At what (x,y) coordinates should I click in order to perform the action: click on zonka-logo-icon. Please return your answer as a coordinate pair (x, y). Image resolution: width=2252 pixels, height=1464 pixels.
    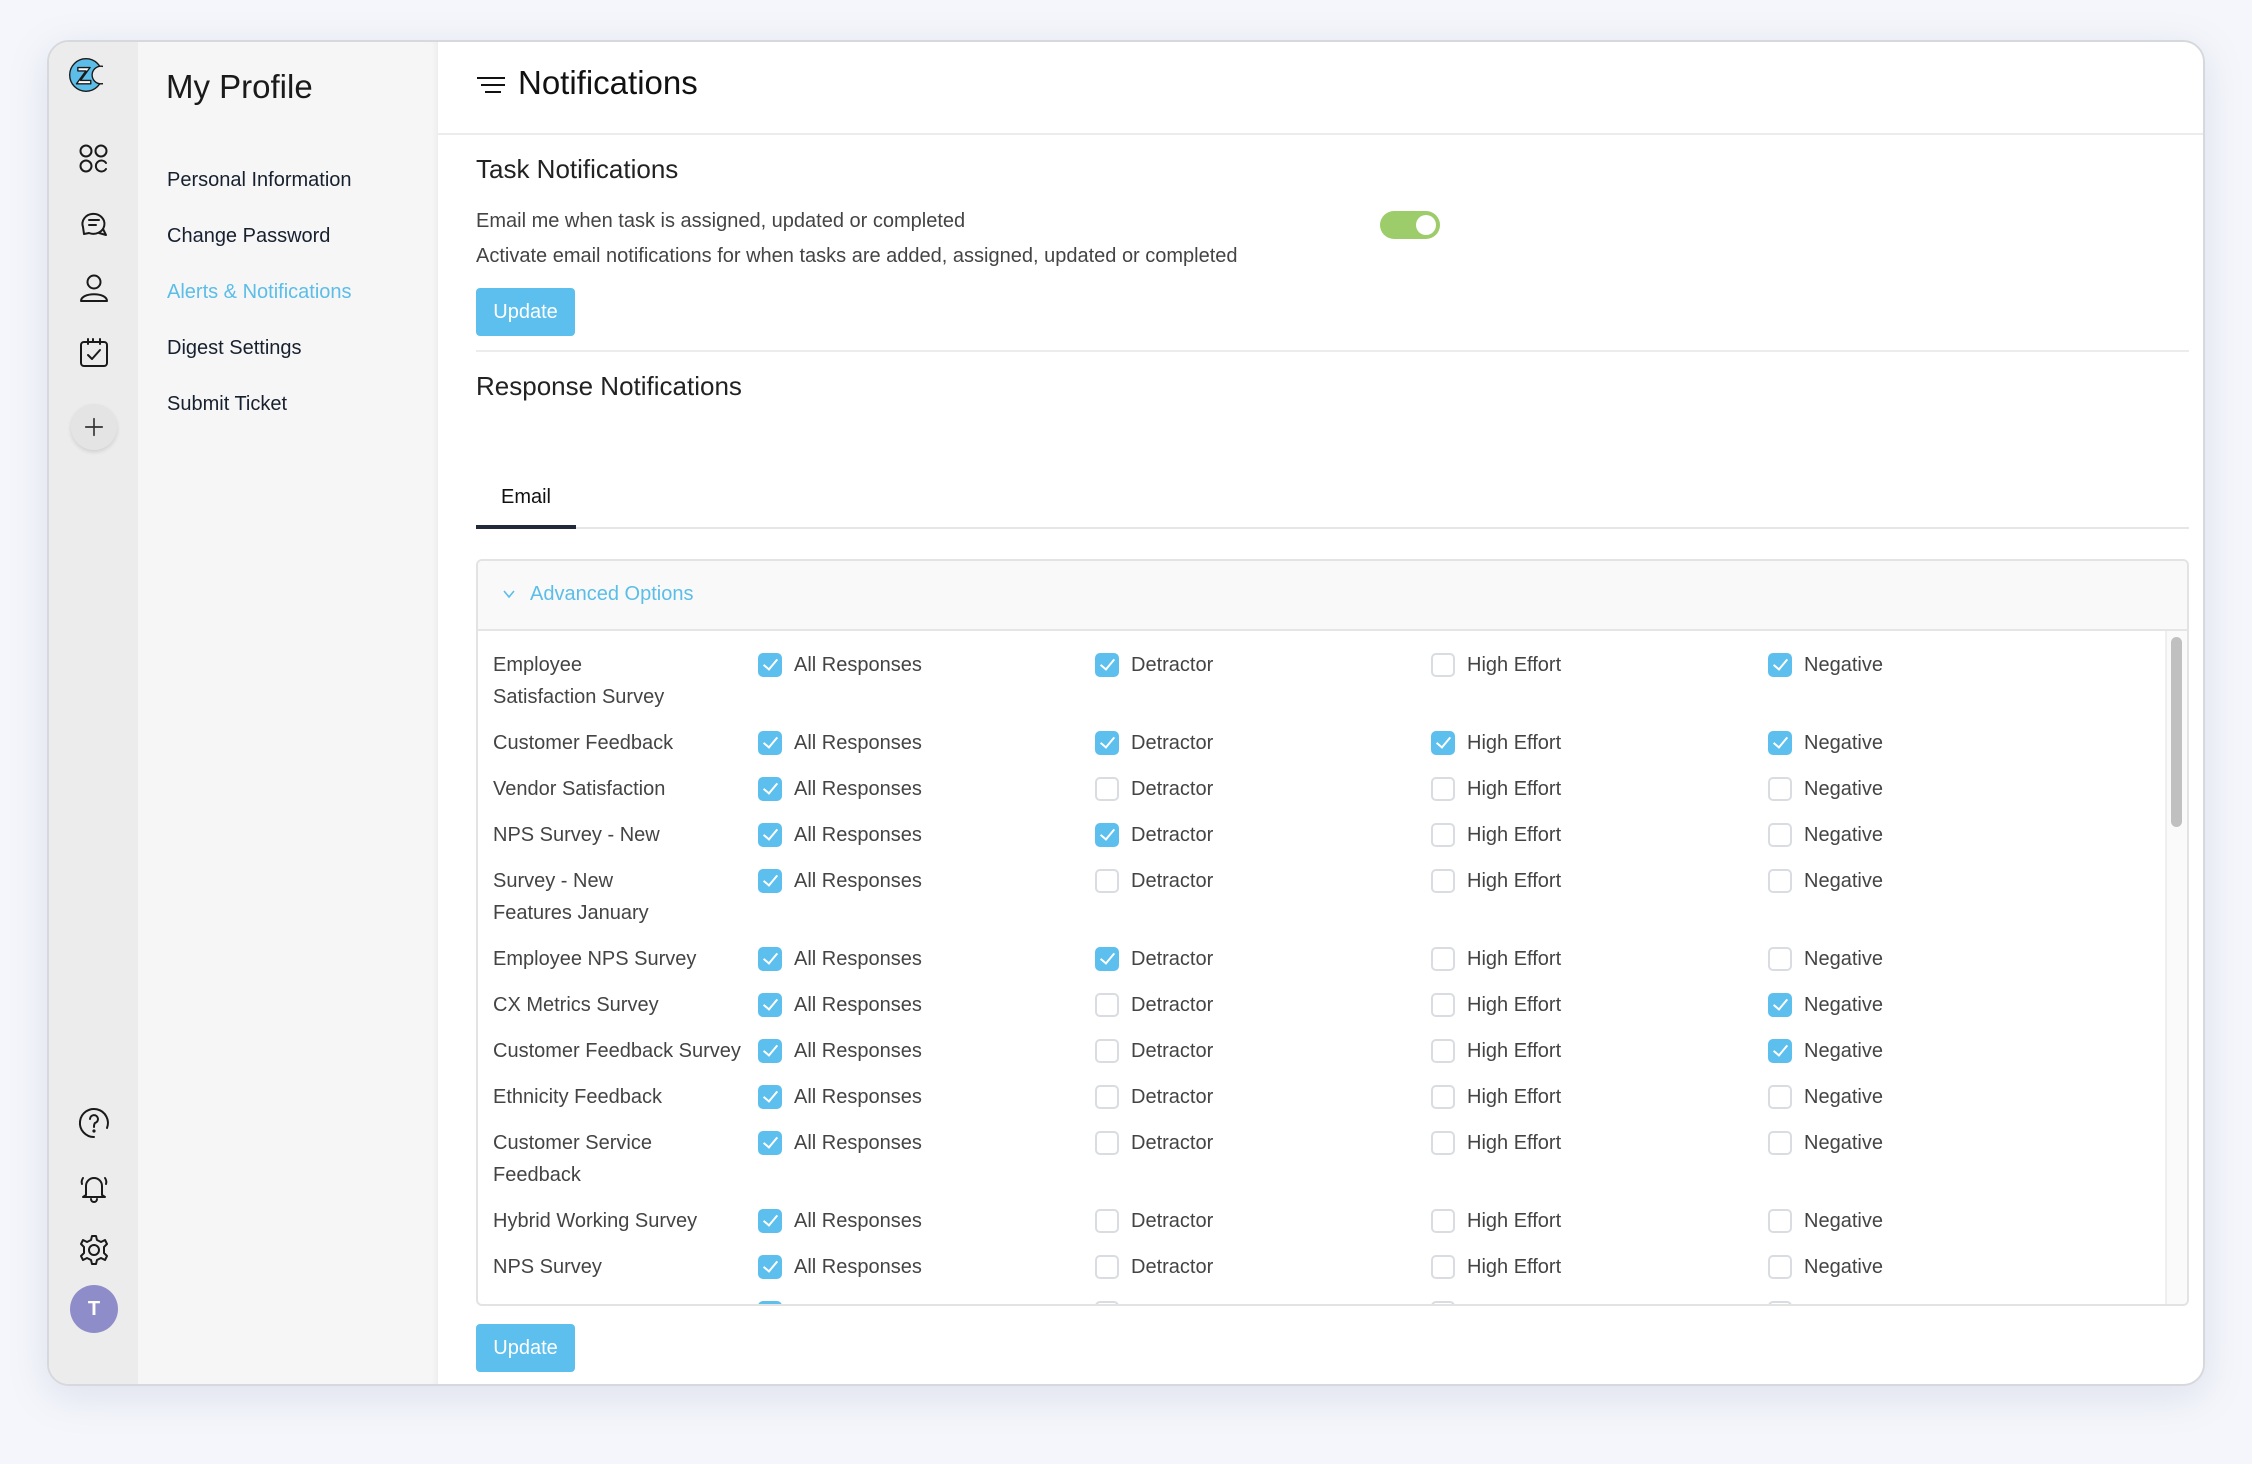
    Looking at the image, I should click on (86, 75).